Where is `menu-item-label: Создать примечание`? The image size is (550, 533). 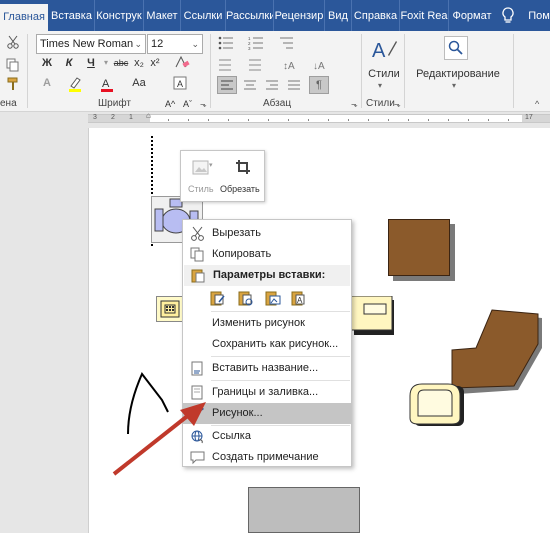
menu-item-label: Создать примечание is located at coordinates (265, 457).